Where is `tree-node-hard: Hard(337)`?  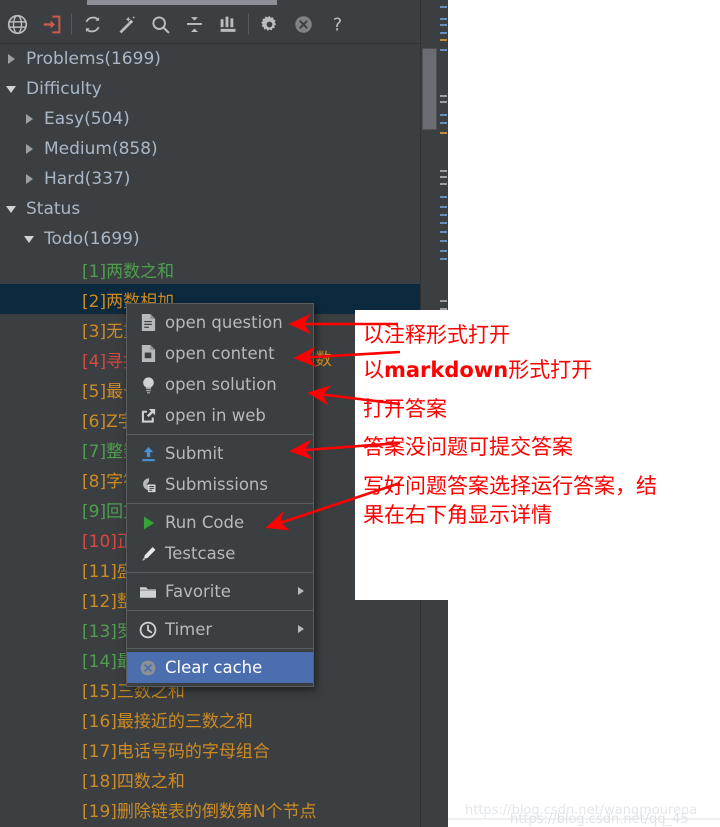
tree-node-hard: Hard(337) is located at coordinates (210, 179).